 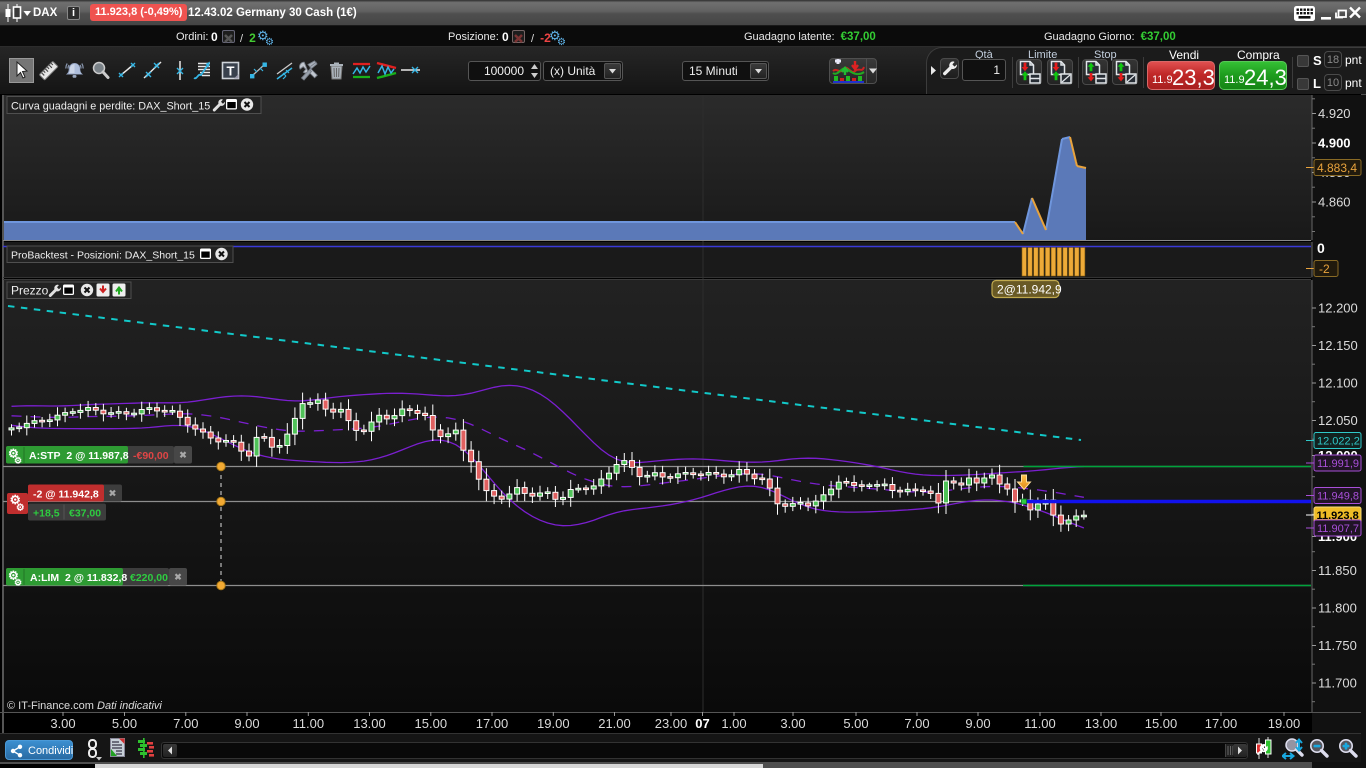 What do you see at coordinates (1338, 442) in the screenshot?
I see `svg-text: 12.022,2` at bounding box center [1338, 442].